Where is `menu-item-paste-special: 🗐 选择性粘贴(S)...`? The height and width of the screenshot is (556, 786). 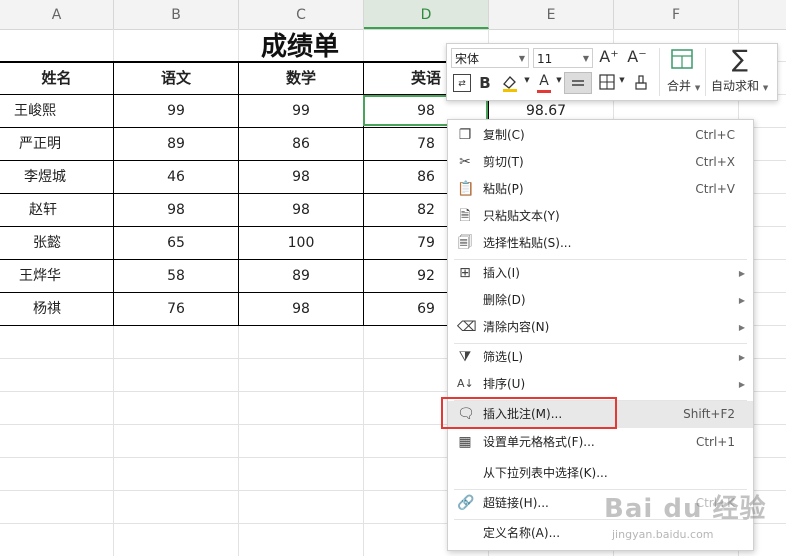
menu-item-paste-special: 🗐 选择性粘贴(S)... is located at coordinates (600, 243).